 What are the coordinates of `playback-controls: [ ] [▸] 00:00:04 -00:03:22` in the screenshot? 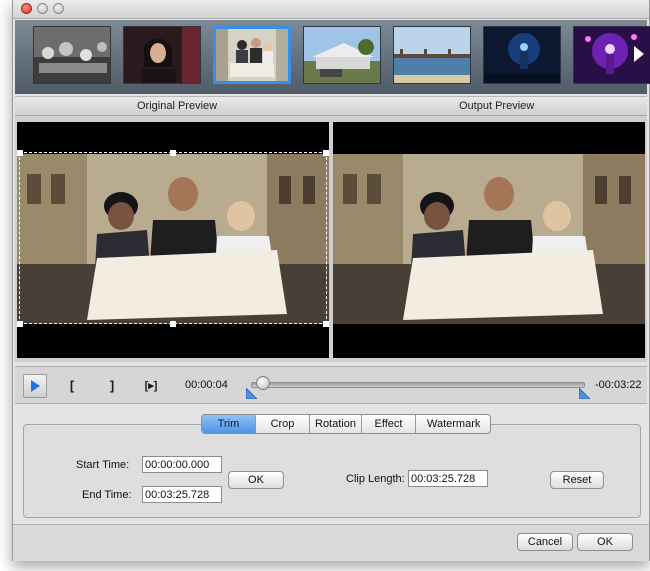 It's located at (331, 385).